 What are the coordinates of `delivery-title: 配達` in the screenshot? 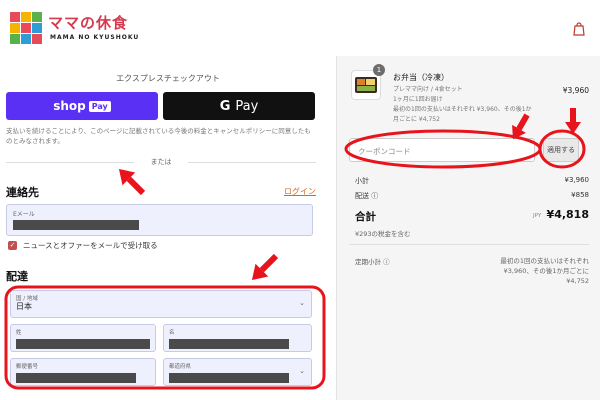 It's located at (17, 276).